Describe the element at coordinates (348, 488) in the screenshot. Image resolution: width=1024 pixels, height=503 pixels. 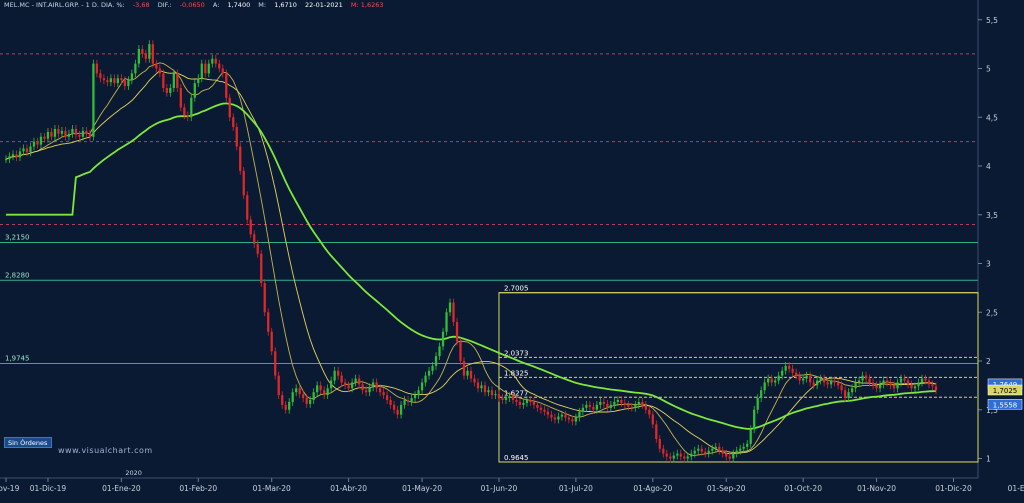
I see `x-tick-label: 01-Abr-20` at that location.